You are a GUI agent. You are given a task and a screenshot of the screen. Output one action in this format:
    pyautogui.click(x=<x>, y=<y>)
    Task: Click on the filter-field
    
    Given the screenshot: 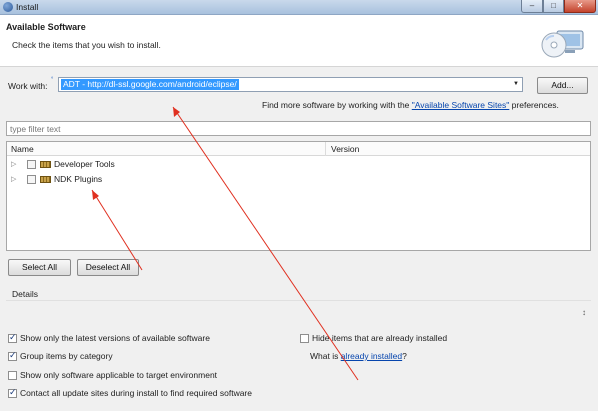 What is the action you would take?
    pyautogui.click(x=298, y=128)
    